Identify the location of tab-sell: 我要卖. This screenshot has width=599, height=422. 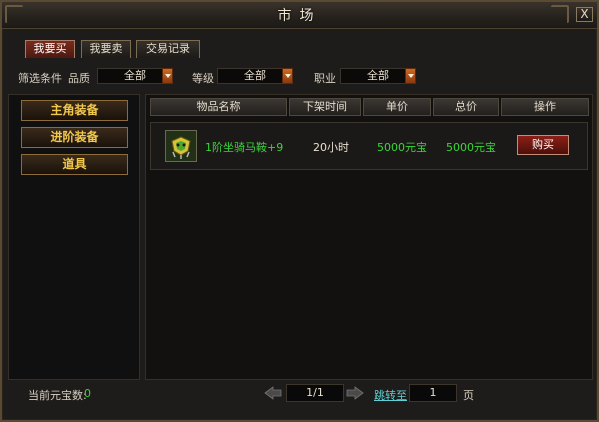
(106, 49).